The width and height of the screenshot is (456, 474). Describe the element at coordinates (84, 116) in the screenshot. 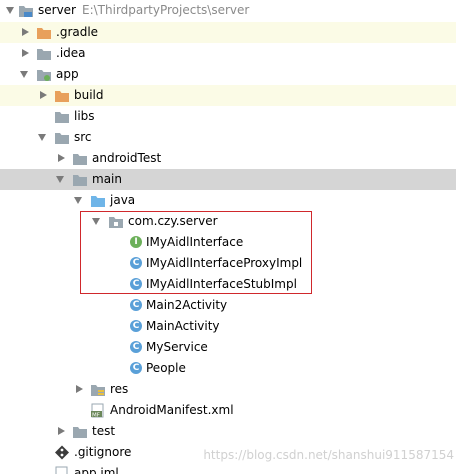

I see `tree-label-libs: libs` at that location.